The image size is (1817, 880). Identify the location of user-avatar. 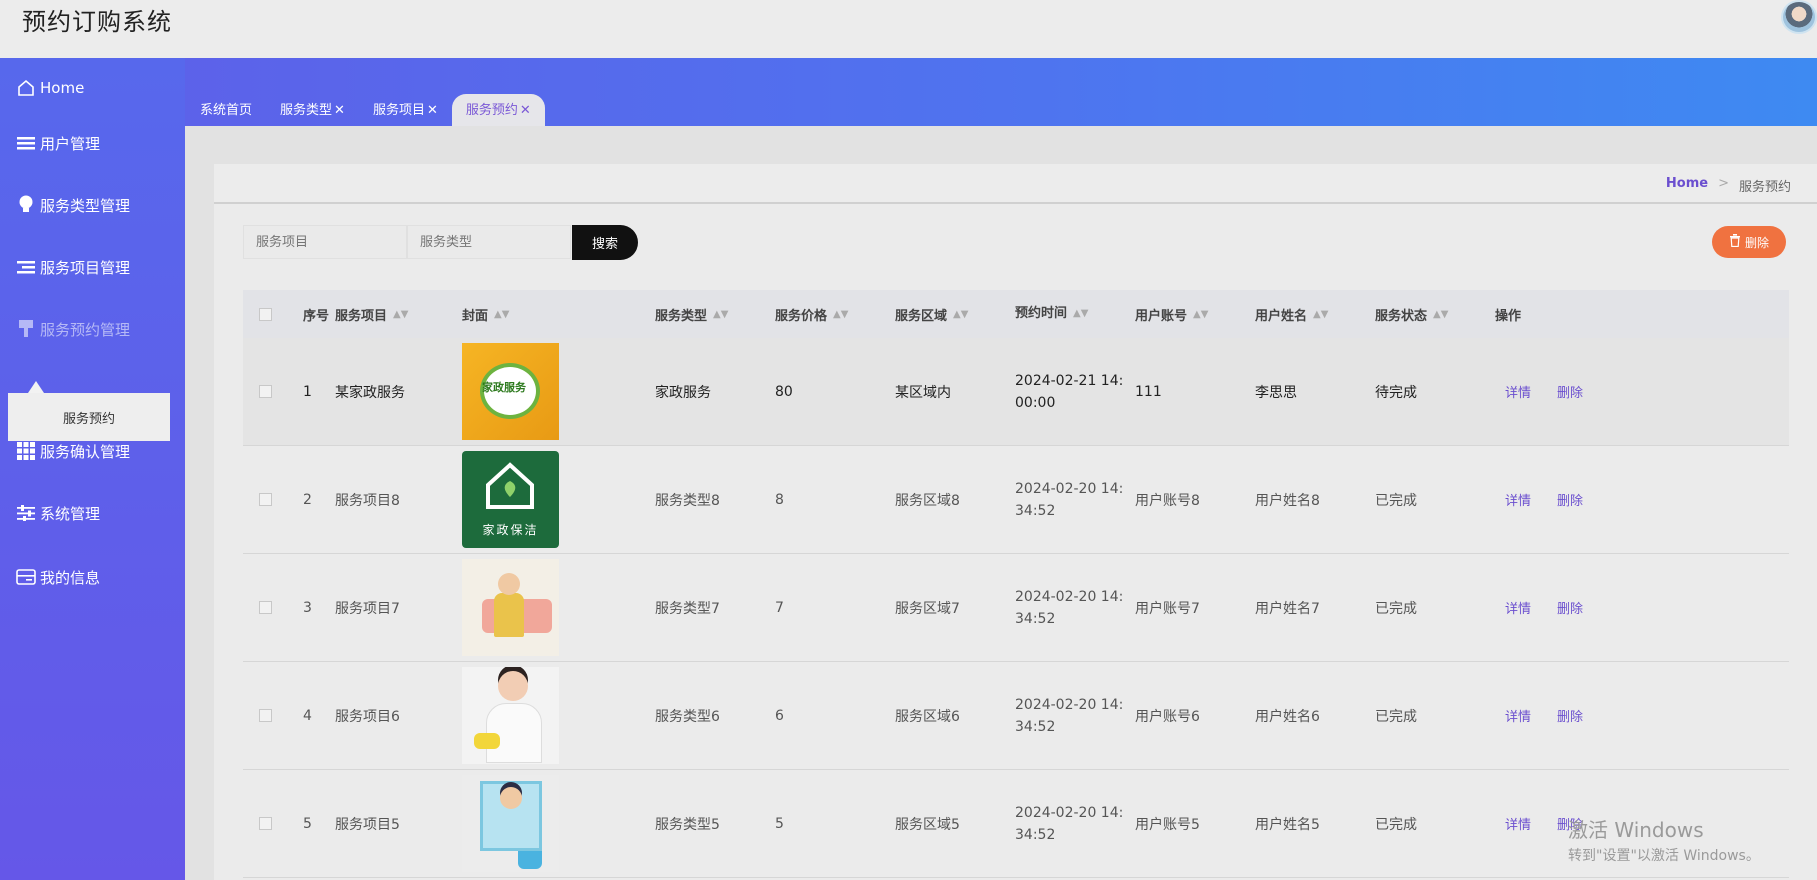
(1799, 17).